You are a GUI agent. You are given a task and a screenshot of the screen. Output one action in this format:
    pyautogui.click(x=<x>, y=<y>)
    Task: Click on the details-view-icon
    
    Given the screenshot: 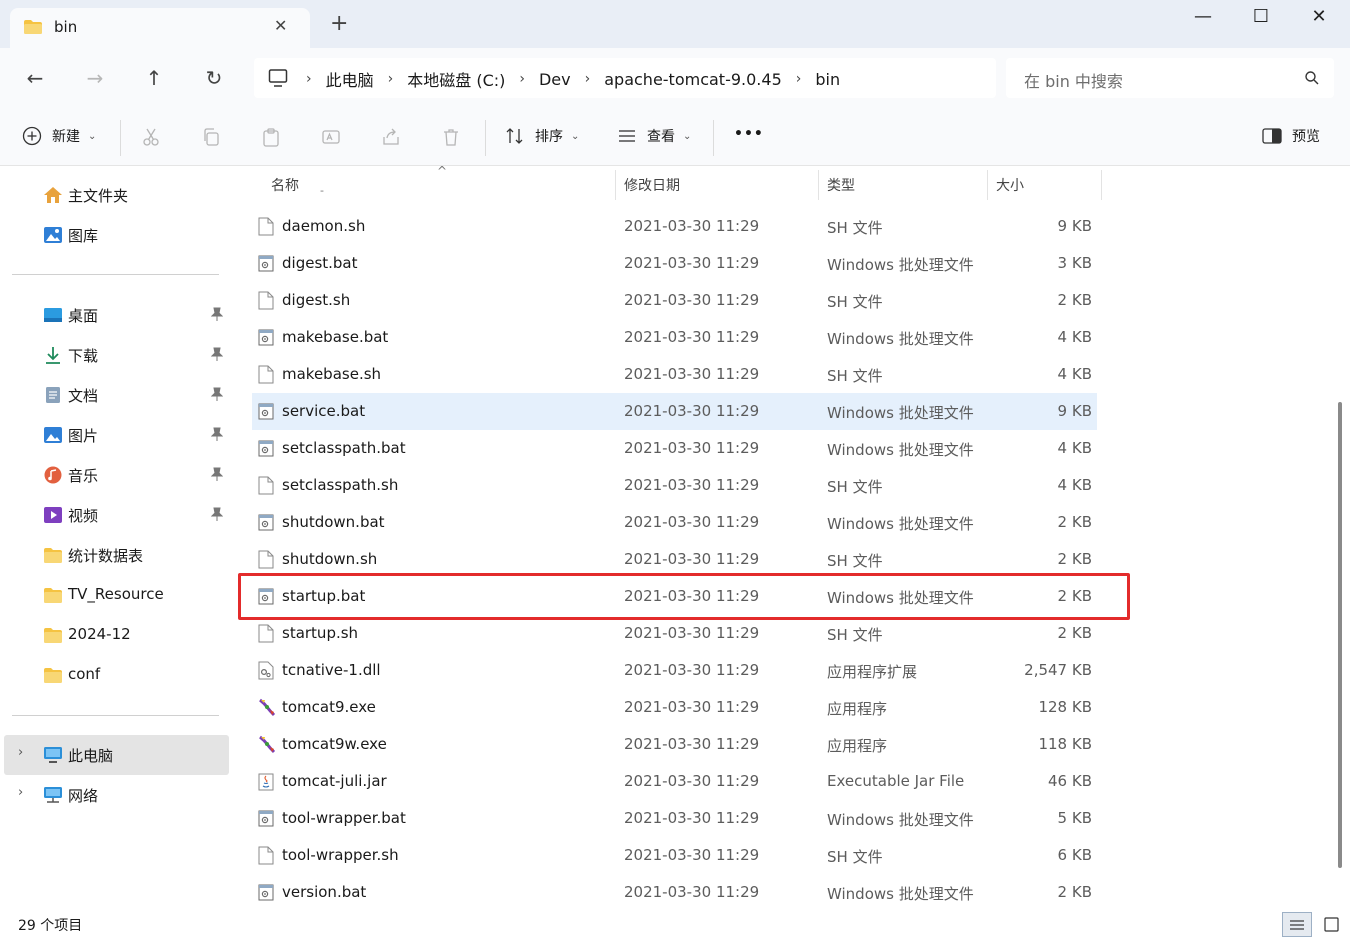 What is the action you would take?
    pyautogui.click(x=1297, y=925)
    